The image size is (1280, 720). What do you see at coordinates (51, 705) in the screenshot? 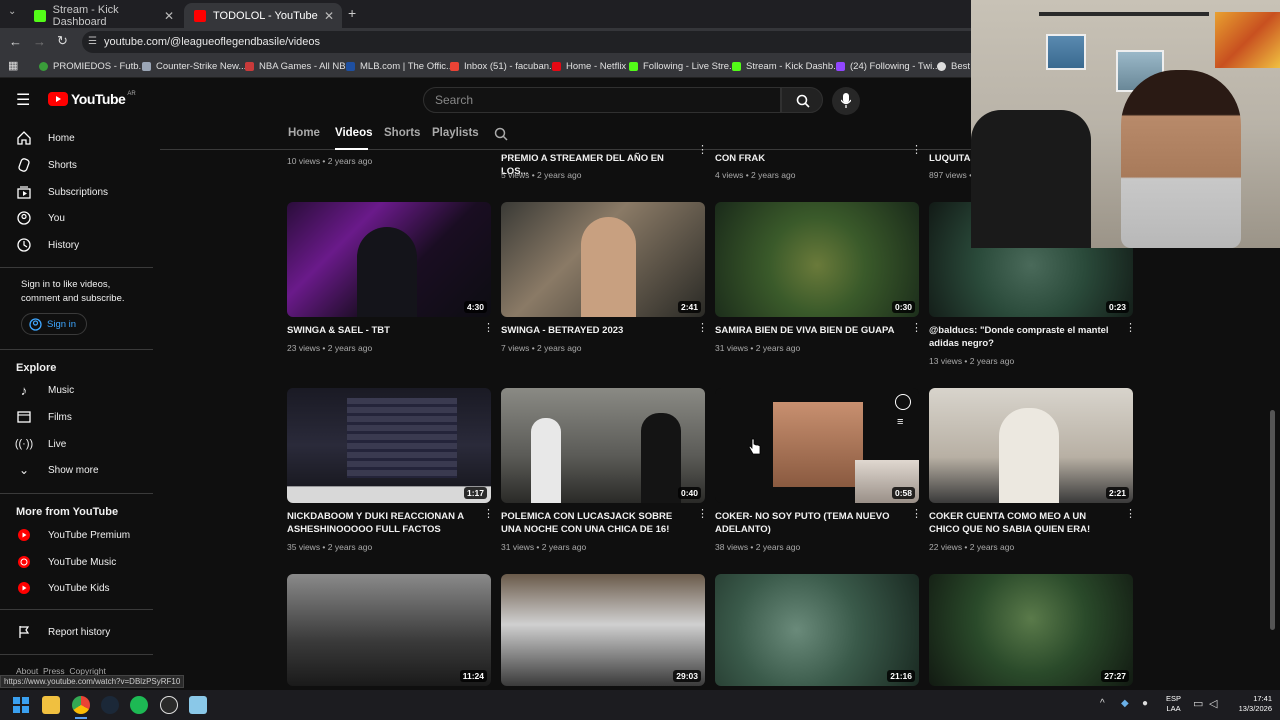
I see `file-explorer-icon` at bounding box center [51, 705].